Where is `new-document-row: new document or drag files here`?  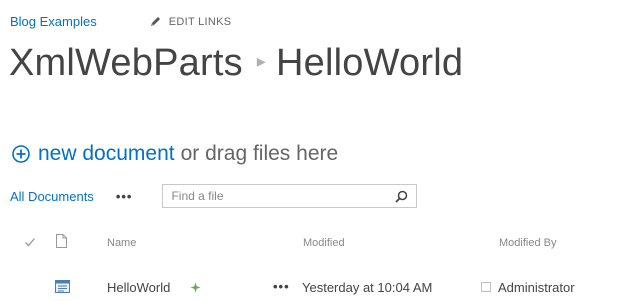 new-document-row: new document or drag files here is located at coordinates (175, 154).